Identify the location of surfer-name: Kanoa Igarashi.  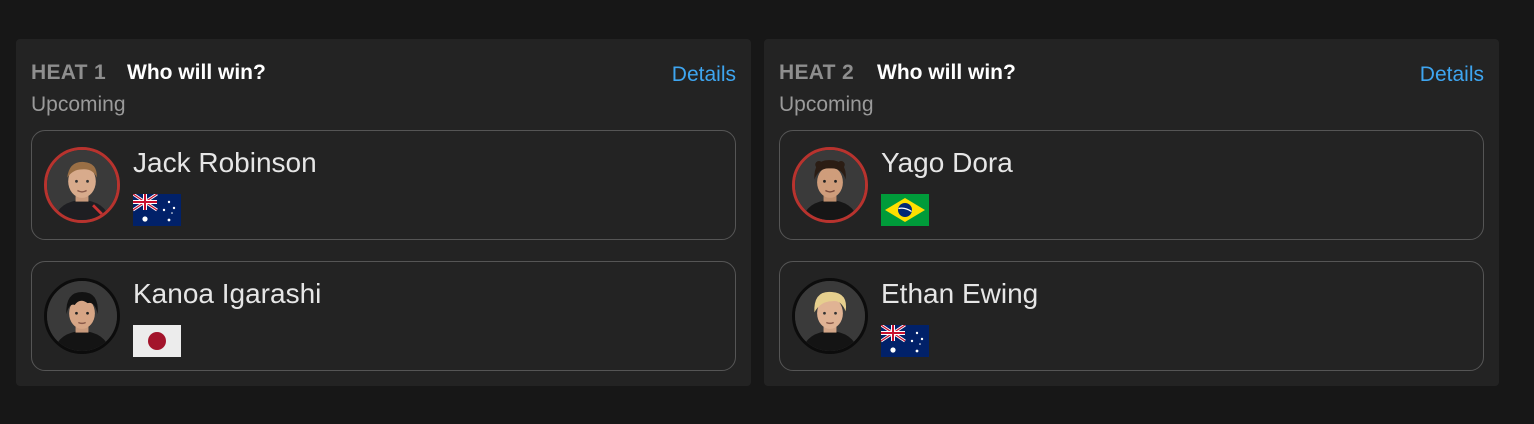
(227, 293).